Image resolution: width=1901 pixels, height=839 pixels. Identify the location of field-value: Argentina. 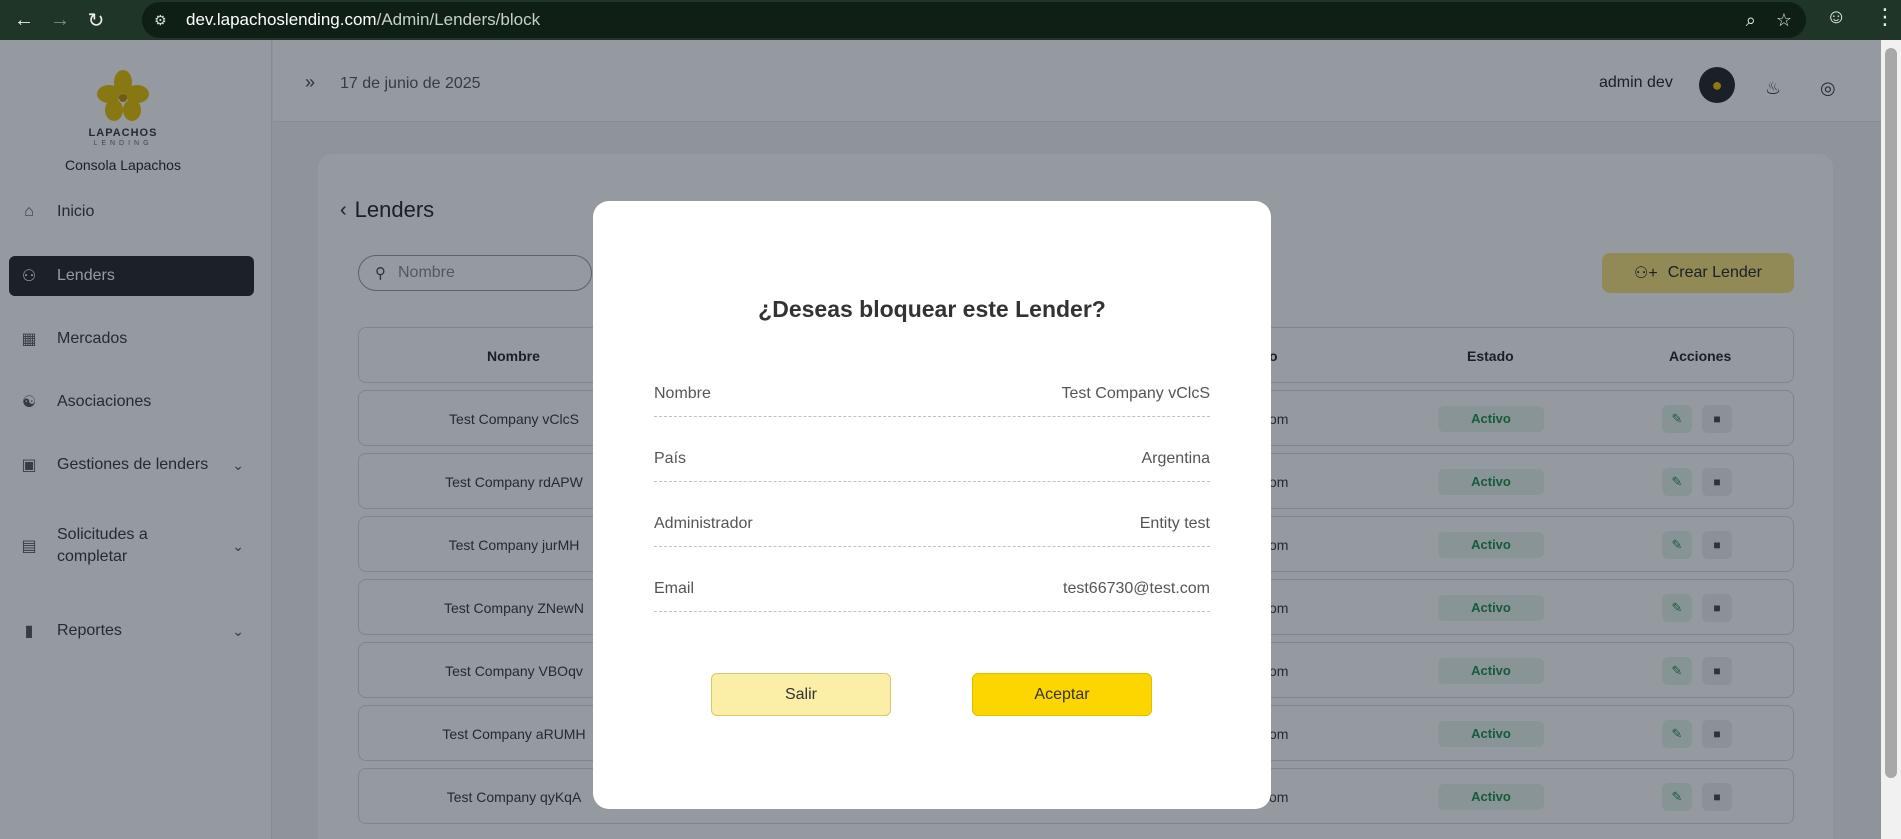
(1176, 458).